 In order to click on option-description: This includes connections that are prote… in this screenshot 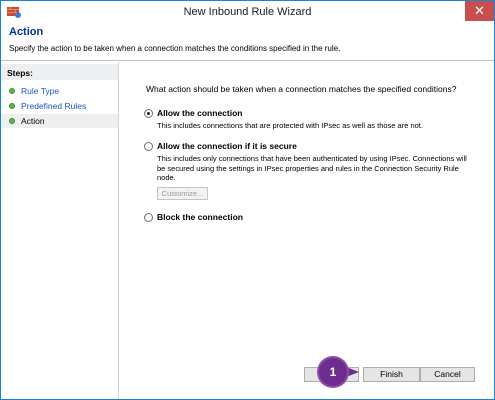, I will do `click(290, 125)`.